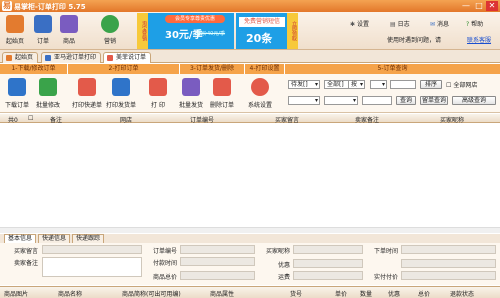 This screenshot has width=500, height=298. What do you see at coordinates (202, 119) in the screenshot?
I see `col-order-no: 订单编号` at bounding box center [202, 119].